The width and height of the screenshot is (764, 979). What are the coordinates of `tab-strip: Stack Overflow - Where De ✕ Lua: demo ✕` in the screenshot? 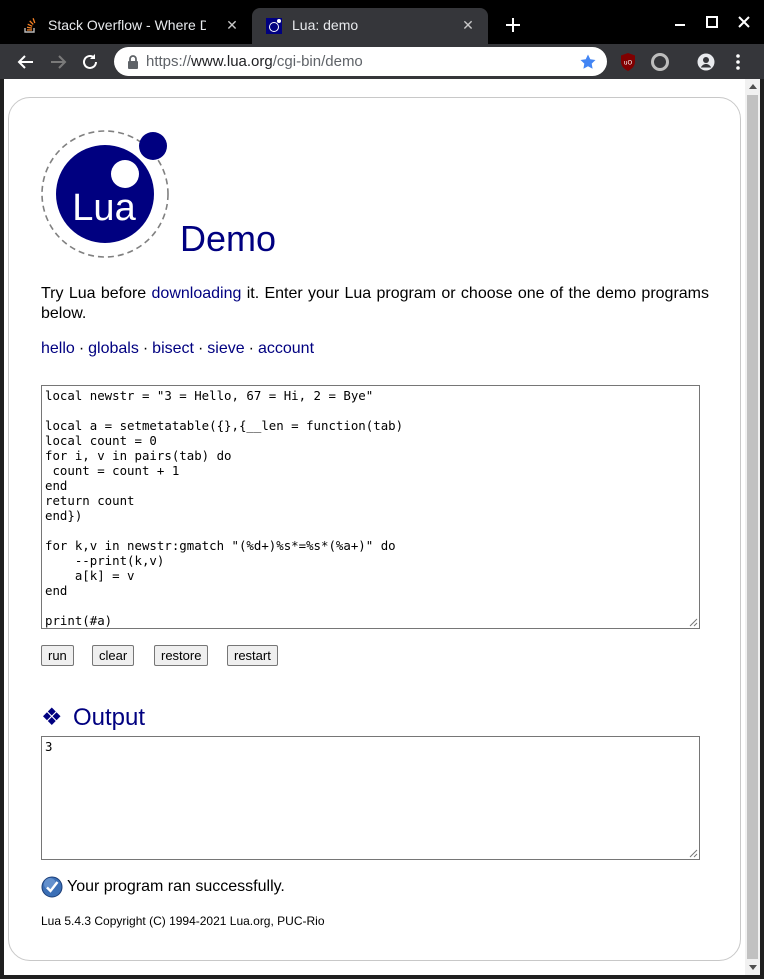 It's located at (382, 22).